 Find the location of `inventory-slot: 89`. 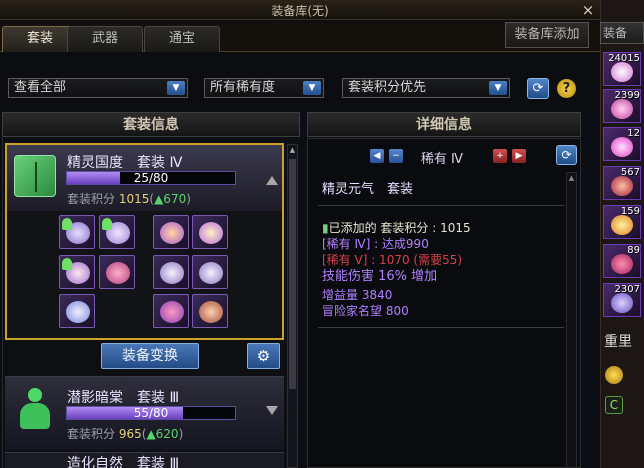

inventory-slot: 89 is located at coordinates (622, 261).